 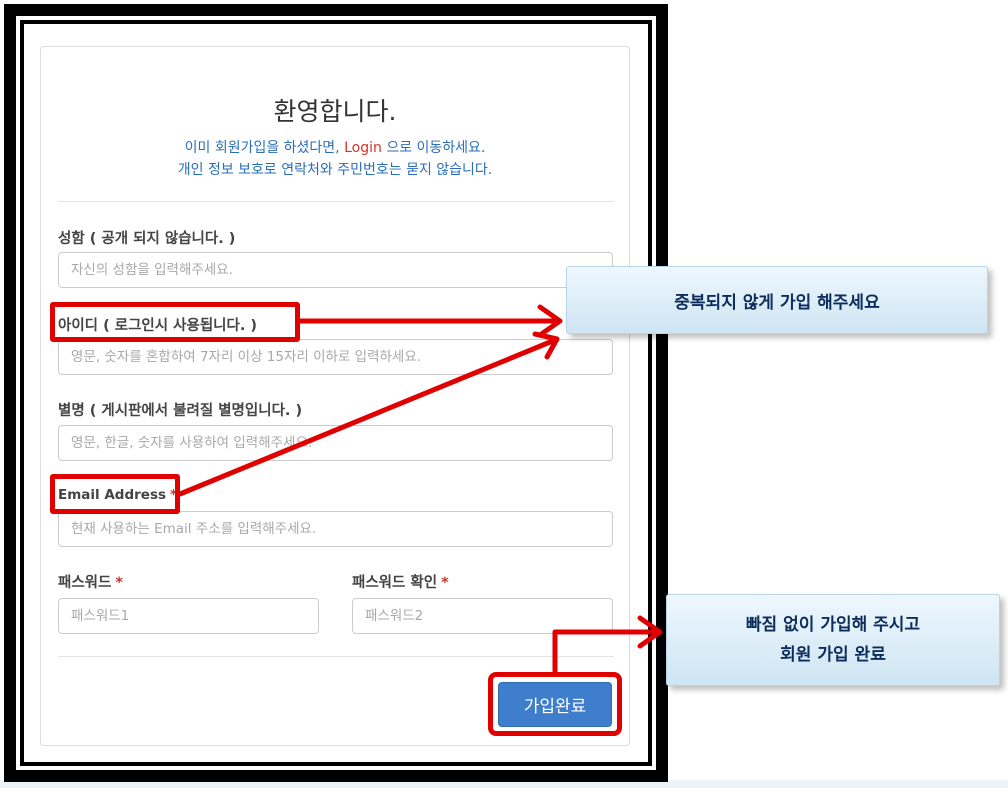 I want to click on callout-duplicate: 중복되지 않게 가입 해주세요, so click(x=777, y=300).